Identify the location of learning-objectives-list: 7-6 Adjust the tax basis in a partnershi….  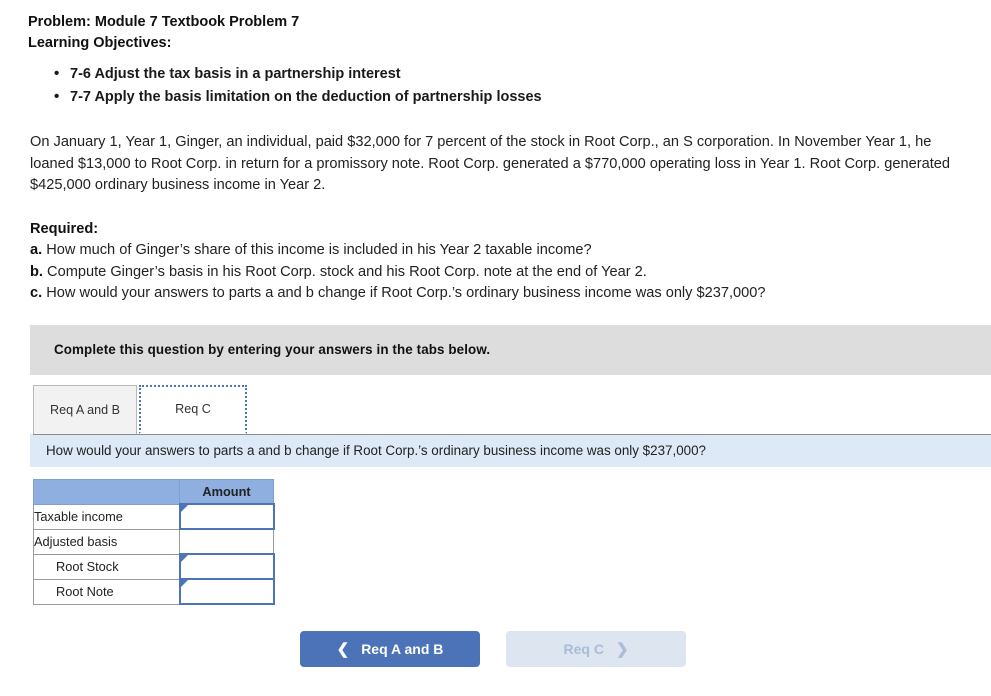
(495, 85).